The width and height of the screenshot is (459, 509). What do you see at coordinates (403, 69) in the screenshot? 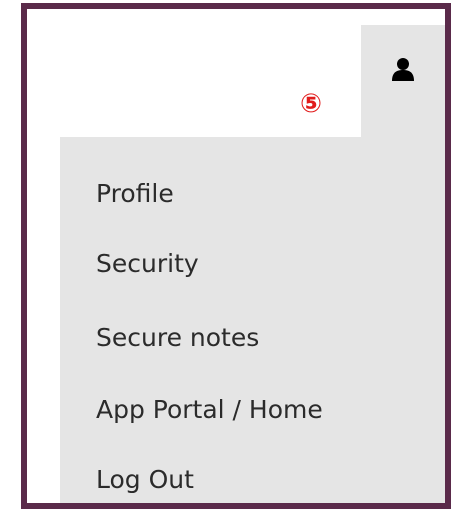
I see `user-icon` at bounding box center [403, 69].